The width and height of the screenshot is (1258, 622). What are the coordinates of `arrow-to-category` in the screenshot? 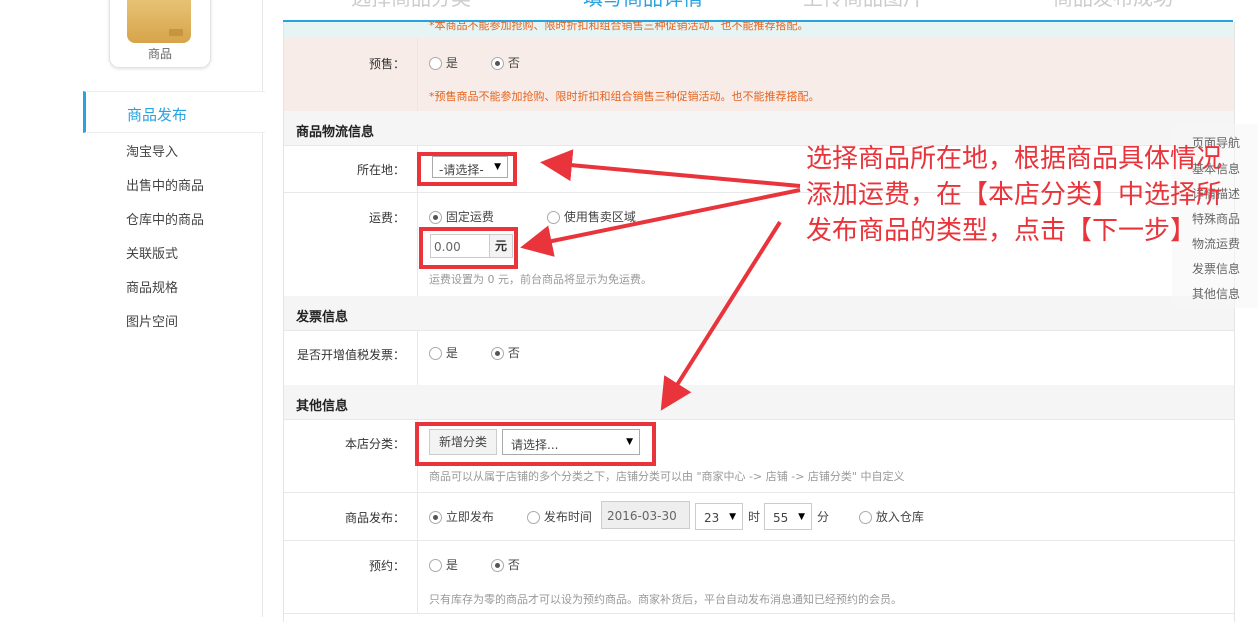 It's located at (721, 315).